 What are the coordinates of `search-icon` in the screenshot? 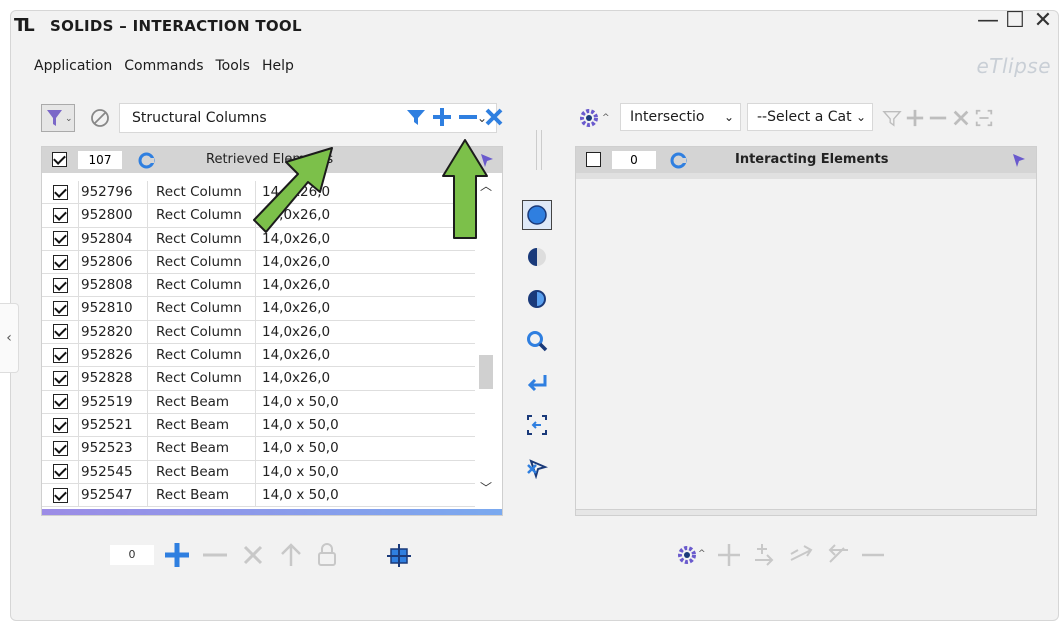 It's located at (537, 341).